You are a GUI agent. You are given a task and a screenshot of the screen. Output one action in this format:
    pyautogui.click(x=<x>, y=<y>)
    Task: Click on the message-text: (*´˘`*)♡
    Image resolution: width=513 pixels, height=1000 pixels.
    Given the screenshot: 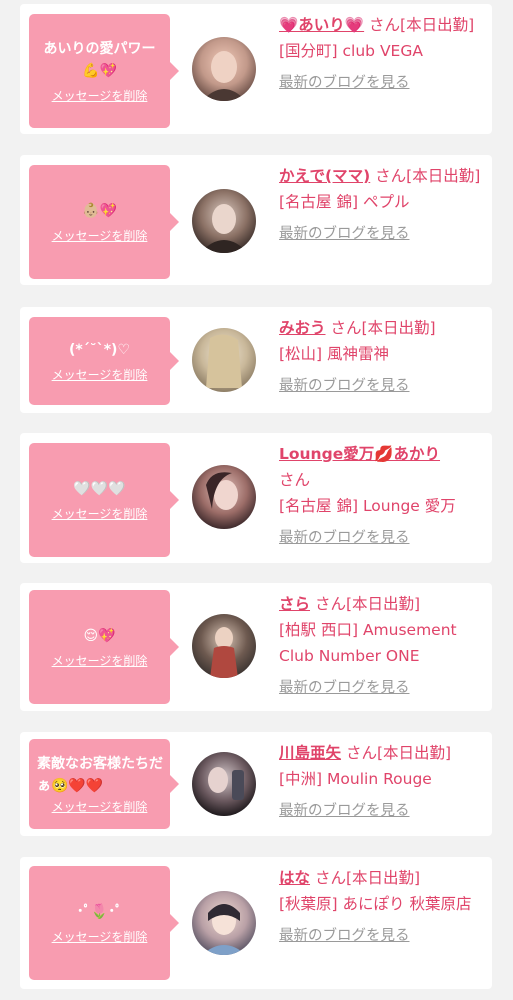 What is the action you would take?
    pyautogui.click(x=99, y=350)
    